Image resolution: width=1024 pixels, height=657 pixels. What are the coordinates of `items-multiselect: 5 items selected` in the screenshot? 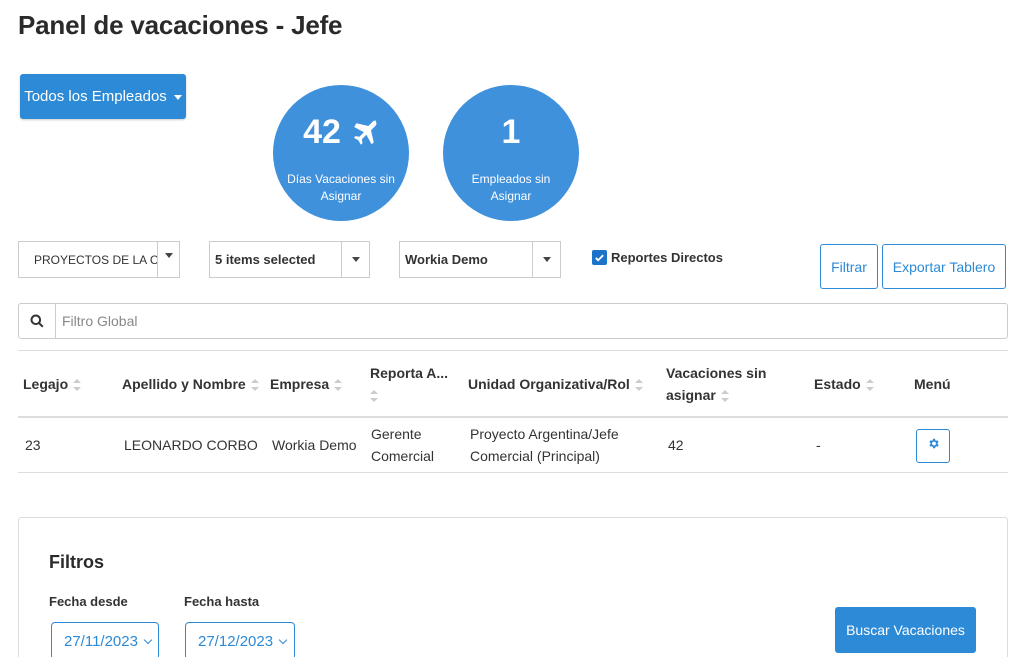 It's located at (289, 259).